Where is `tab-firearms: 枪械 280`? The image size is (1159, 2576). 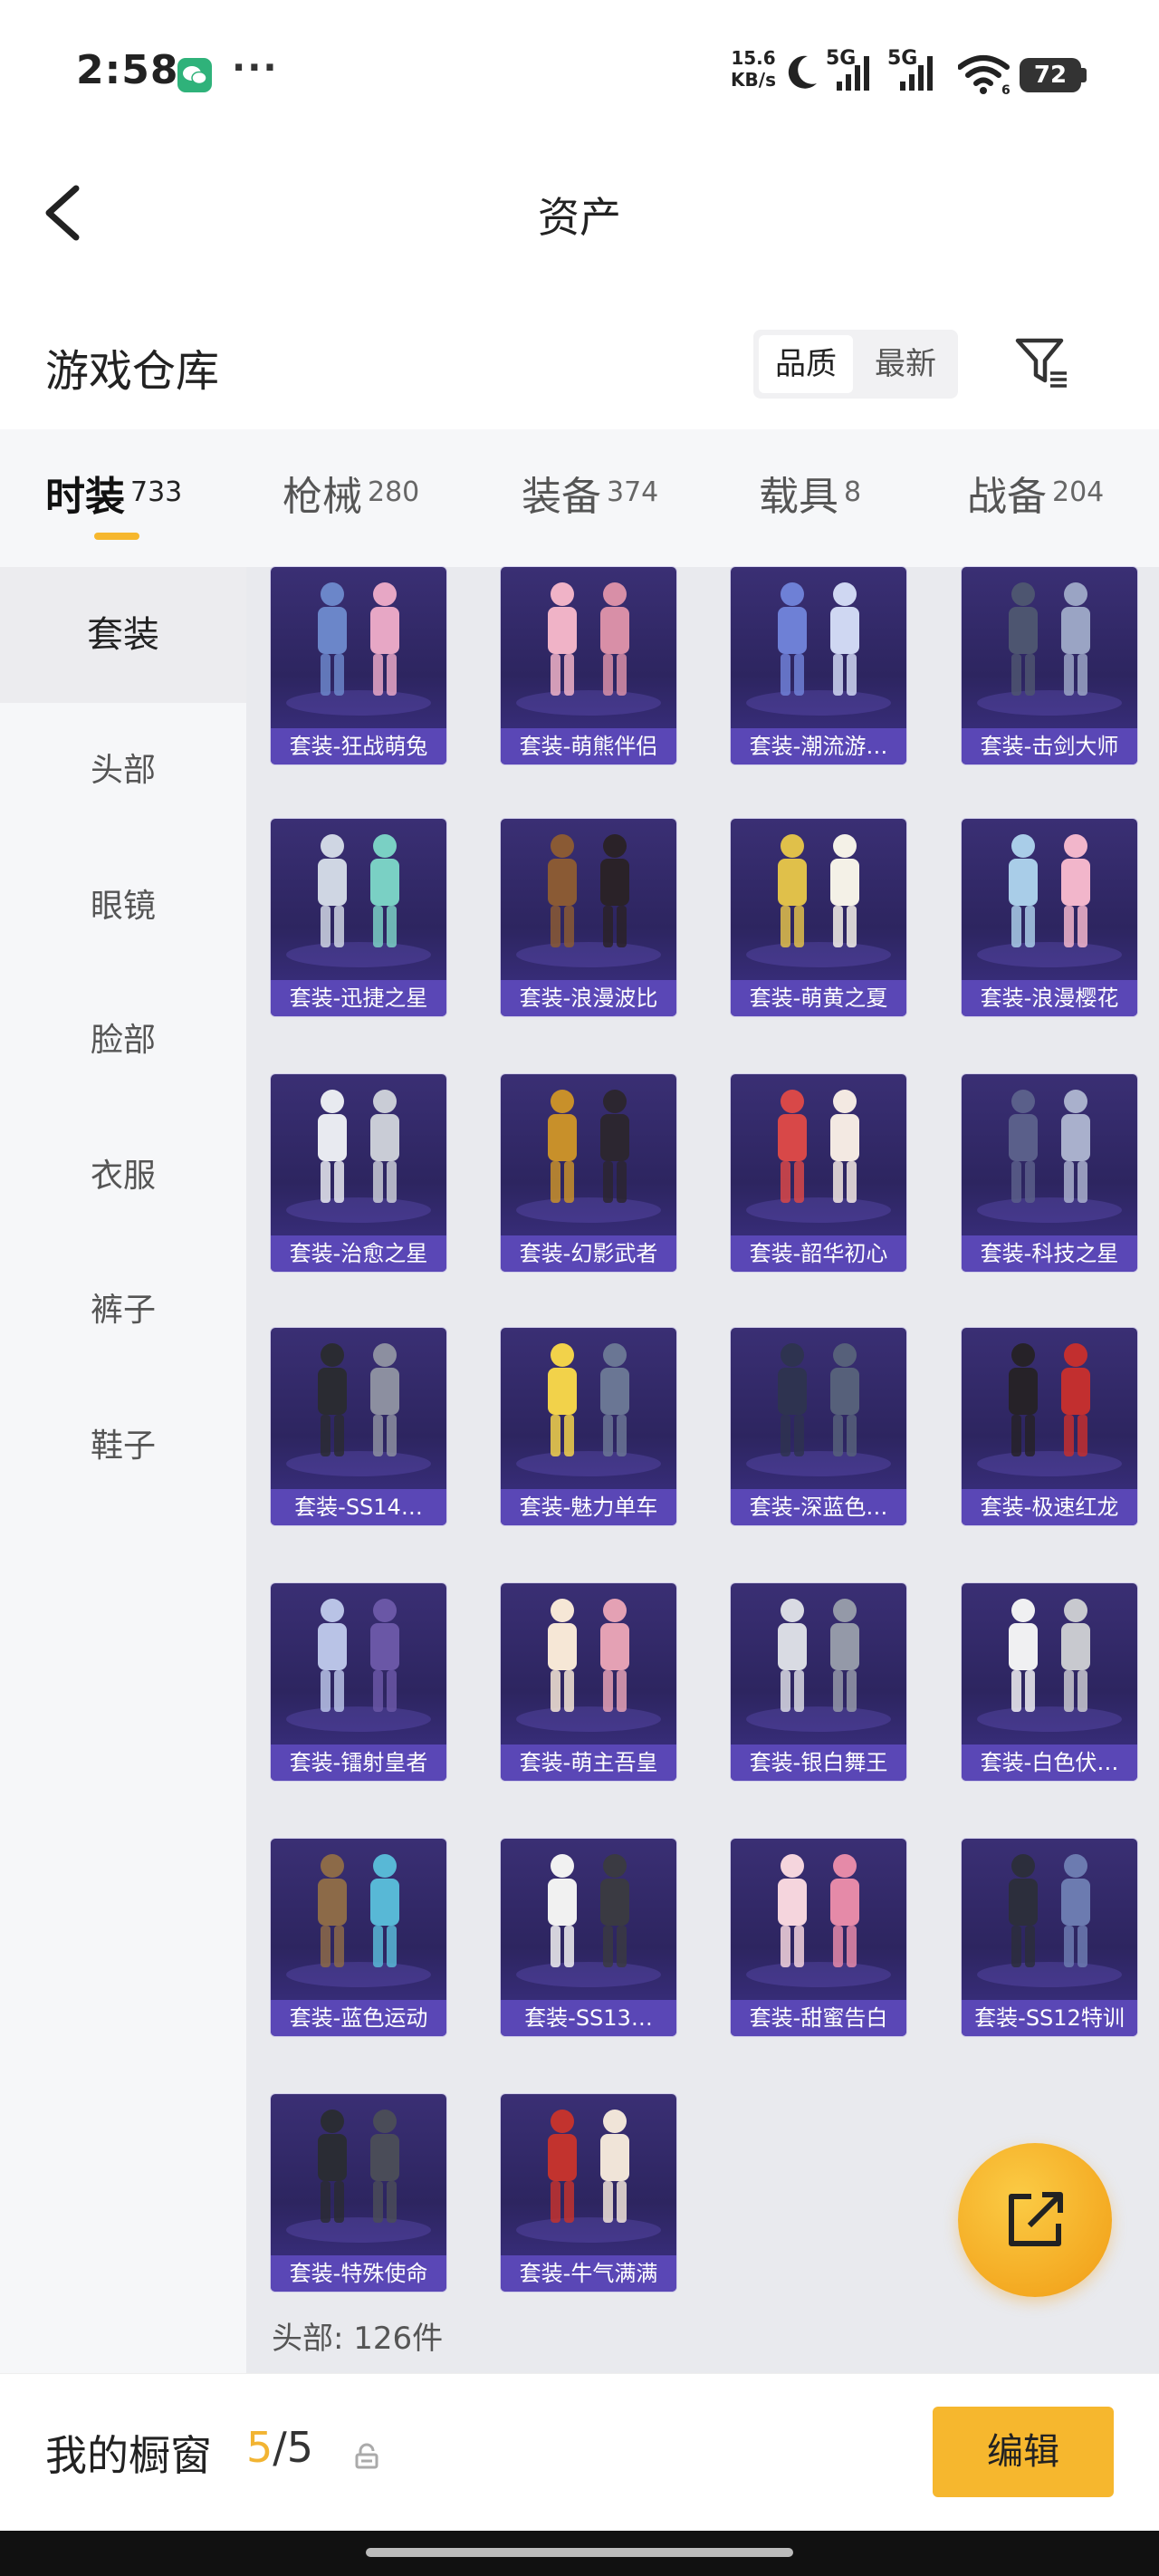
tab-firearms: 枪械 280 is located at coordinates (351, 493).